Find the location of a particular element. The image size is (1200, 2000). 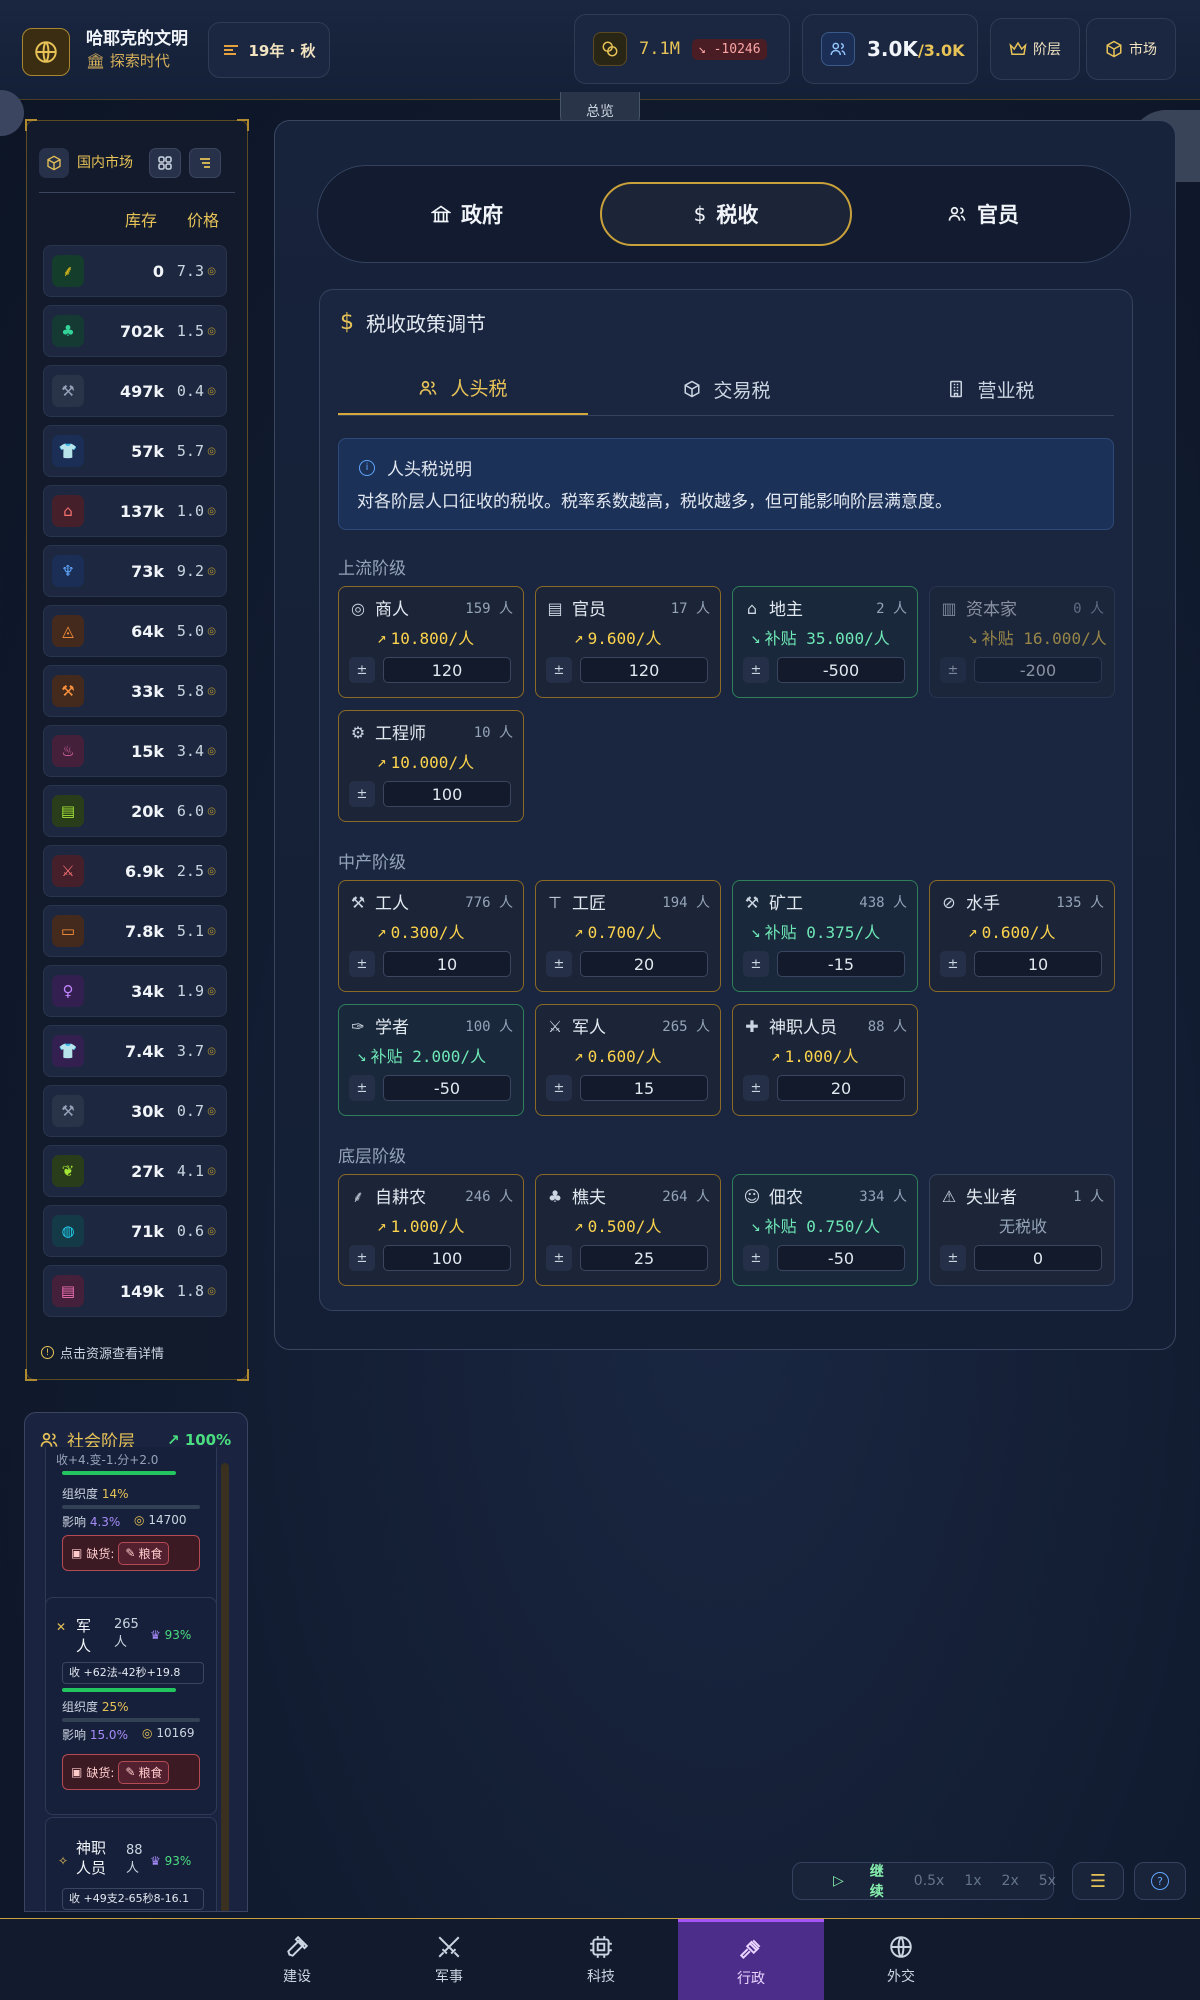

tax-coefficient-input: 25 is located at coordinates (644, 1258).